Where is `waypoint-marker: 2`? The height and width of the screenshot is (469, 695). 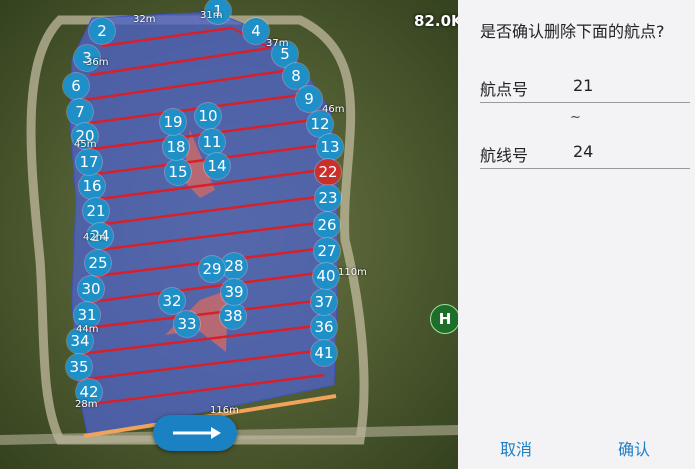 waypoint-marker: 2 is located at coordinates (102, 31).